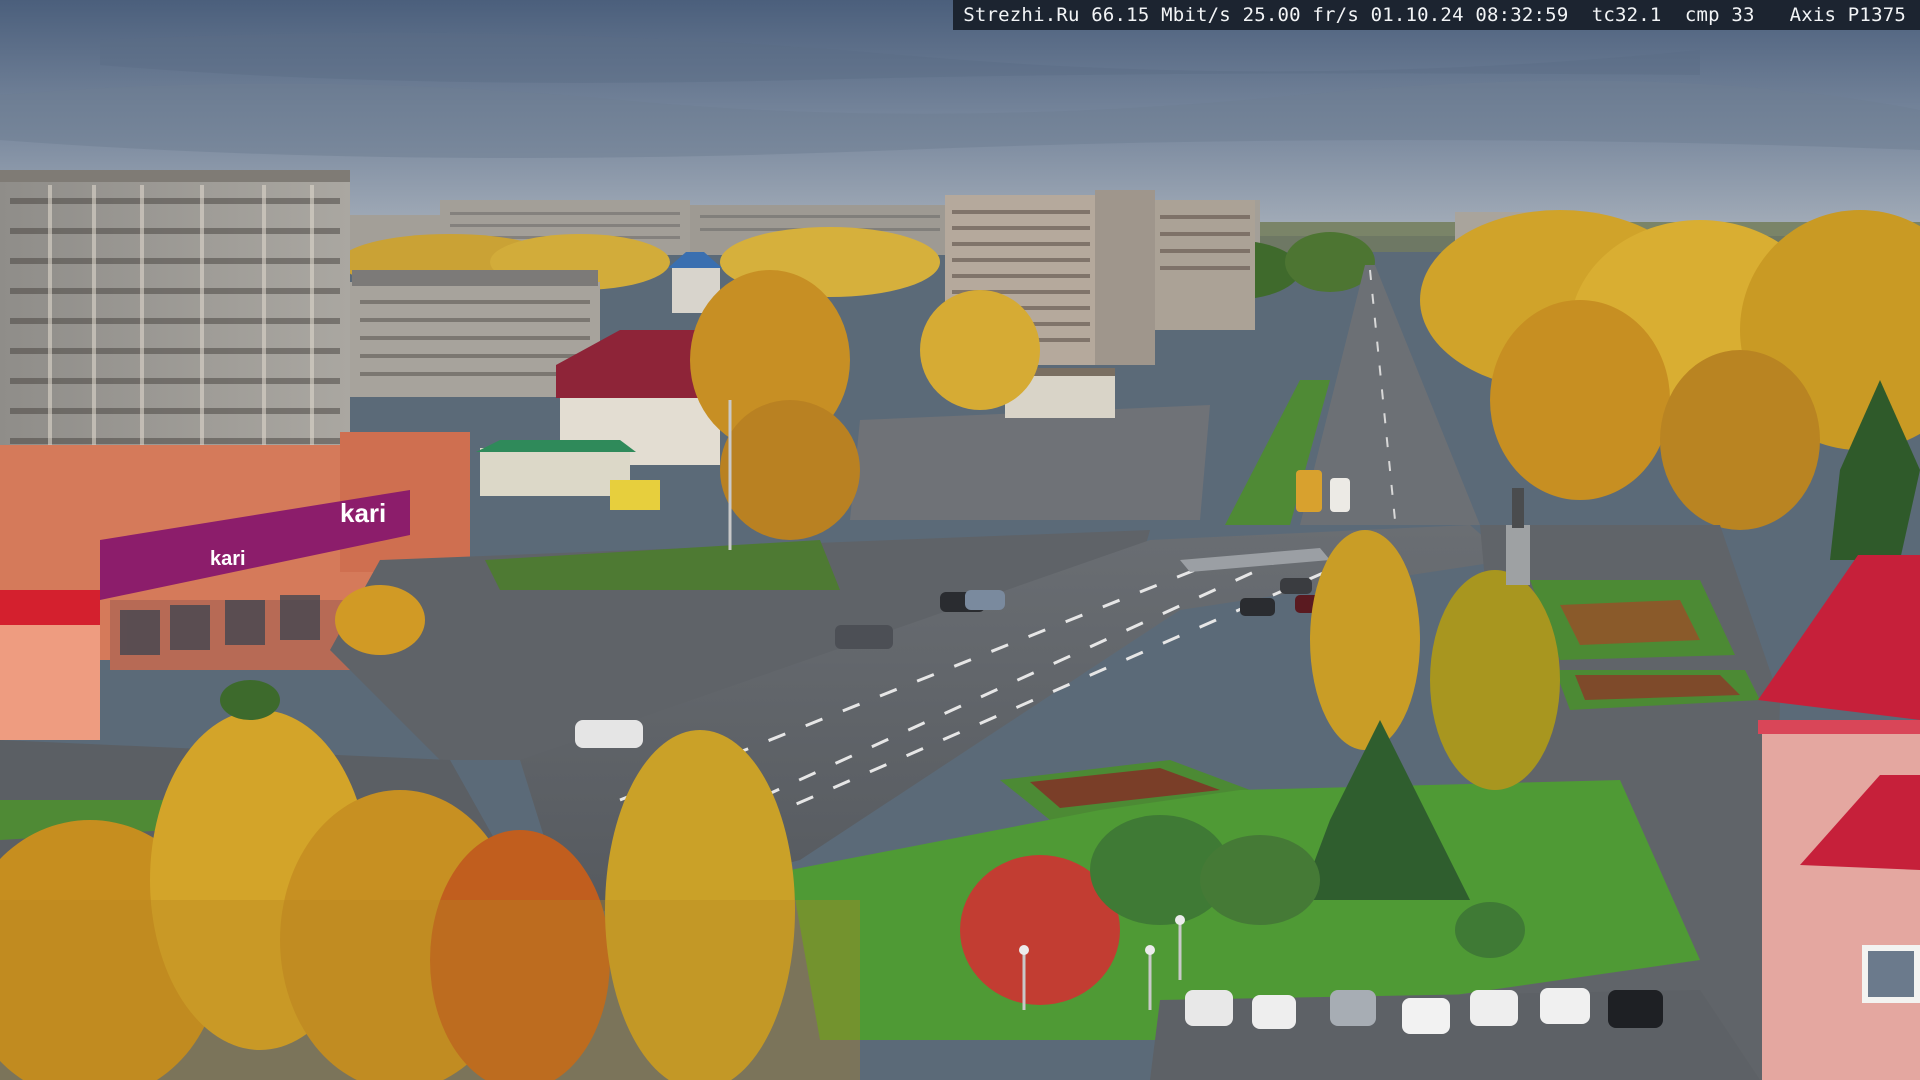 The image size is (1920, 1080). Describe the element at coordinates (1455, 1035) in the screenshot. I see `parking-lot-bottom` at that location.